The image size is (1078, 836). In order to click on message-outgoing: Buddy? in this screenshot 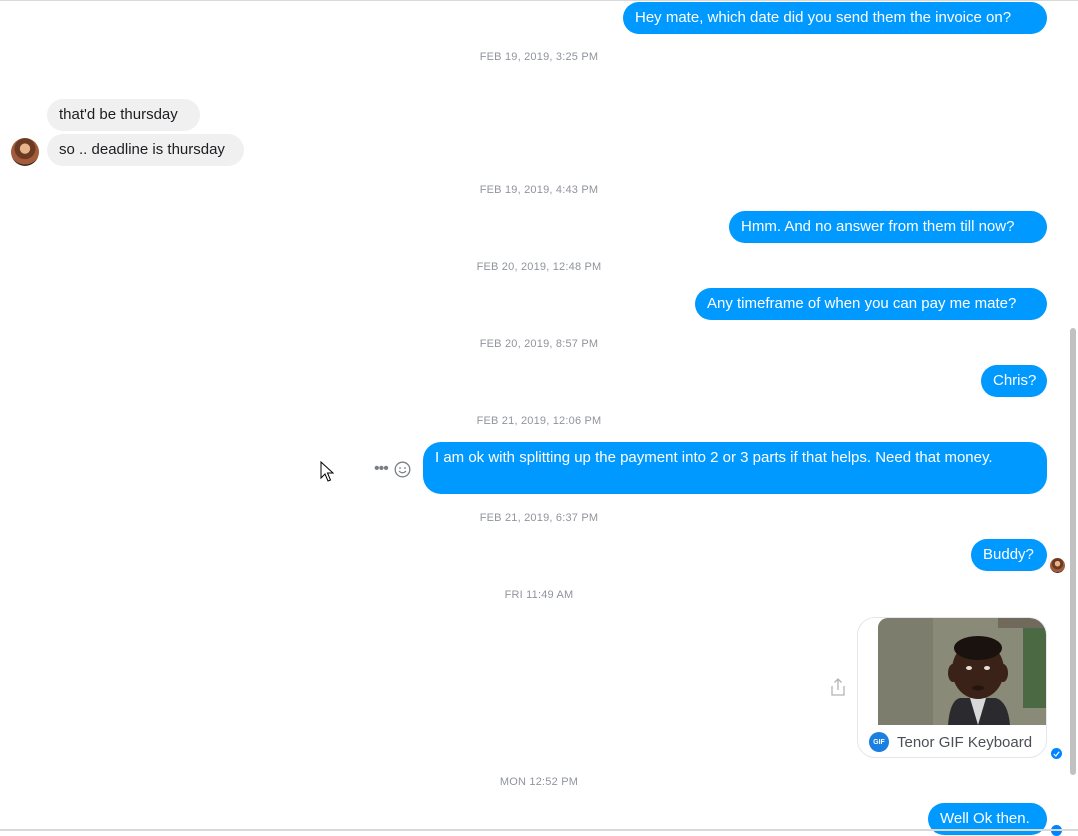, I will do `click(1009, 555)`.